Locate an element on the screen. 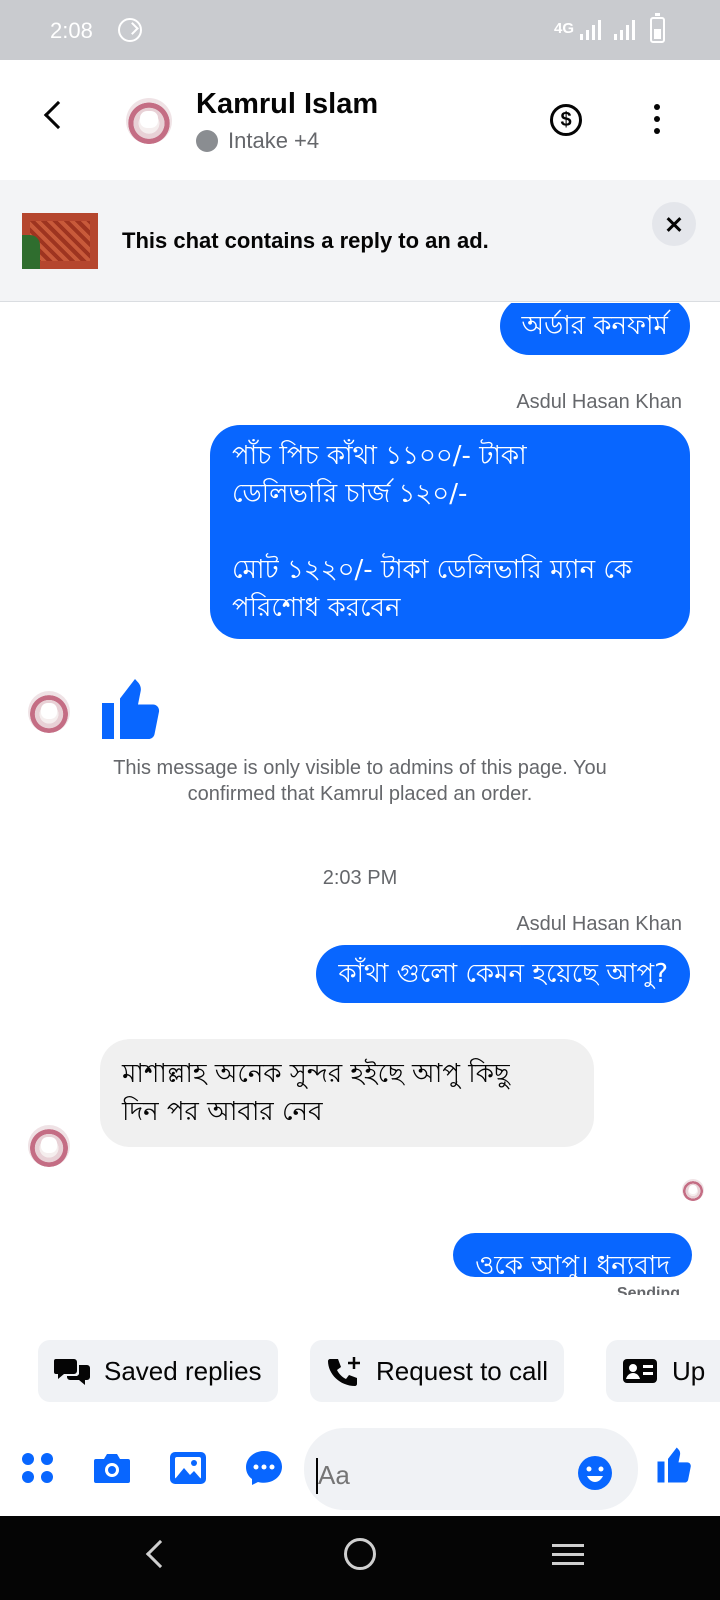 This screenshot has height=1600, width=720. status-bar: 2:08 4G is located at coordinates (360, 30).